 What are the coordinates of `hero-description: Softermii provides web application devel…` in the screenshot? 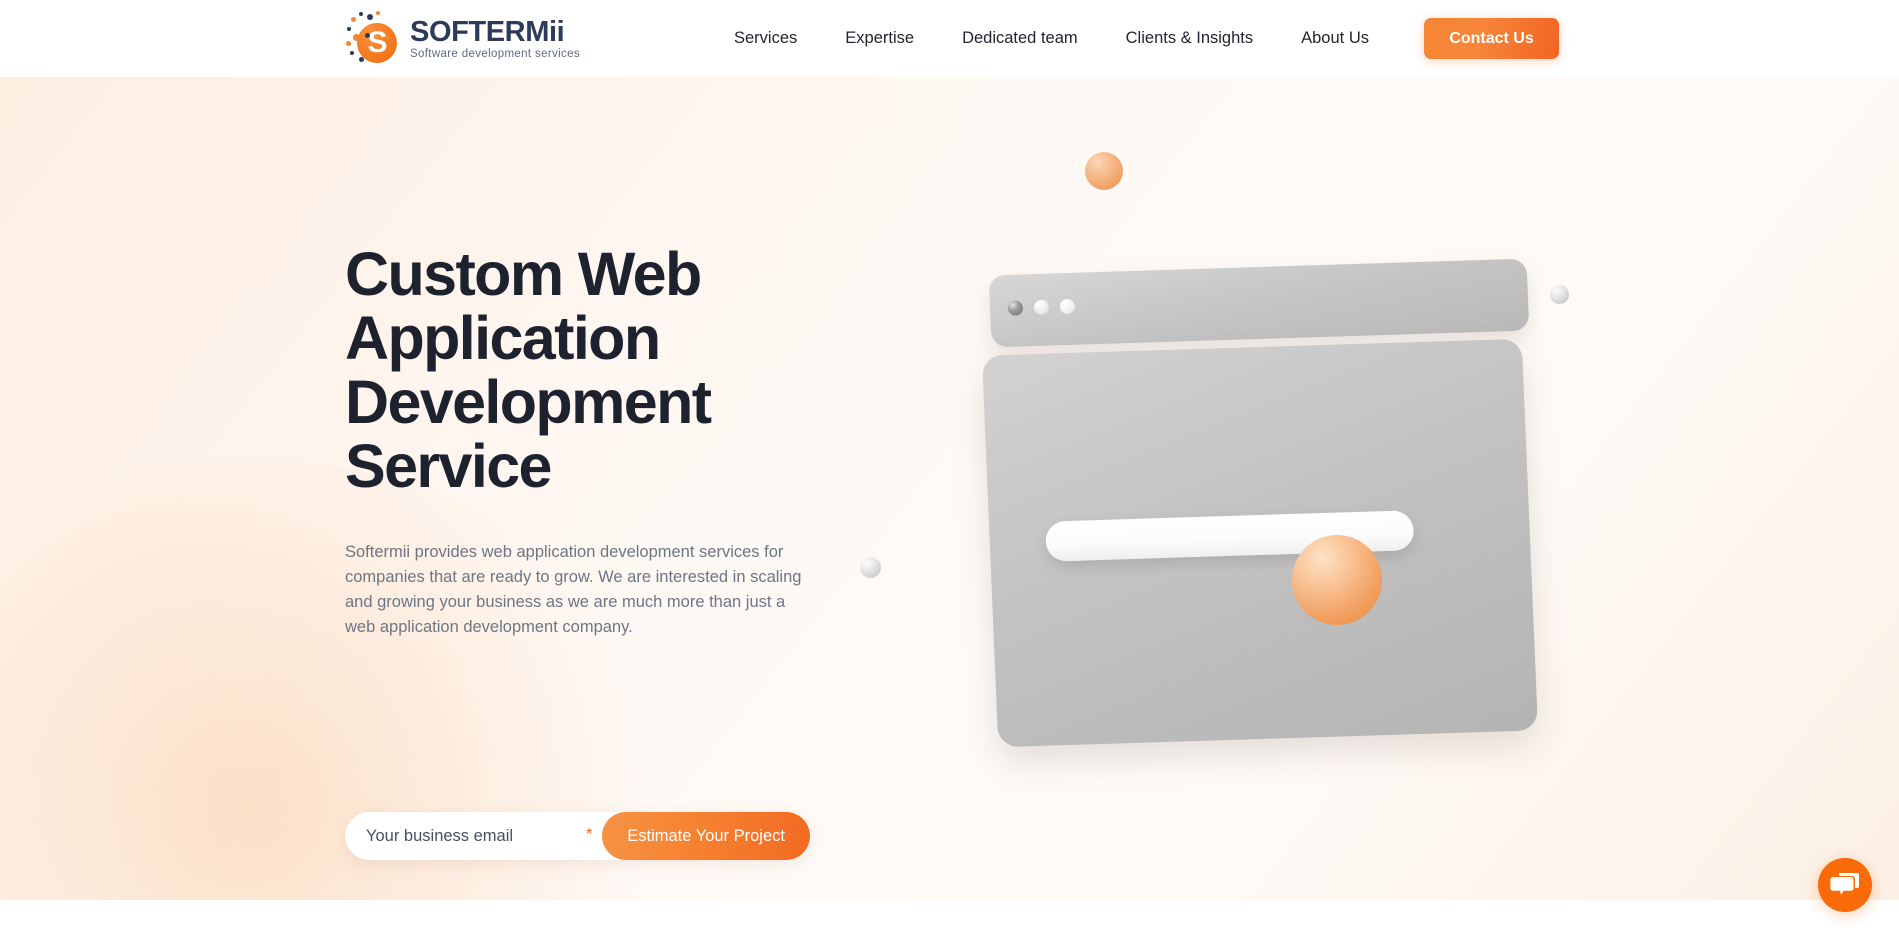 It's located at (573, 590).